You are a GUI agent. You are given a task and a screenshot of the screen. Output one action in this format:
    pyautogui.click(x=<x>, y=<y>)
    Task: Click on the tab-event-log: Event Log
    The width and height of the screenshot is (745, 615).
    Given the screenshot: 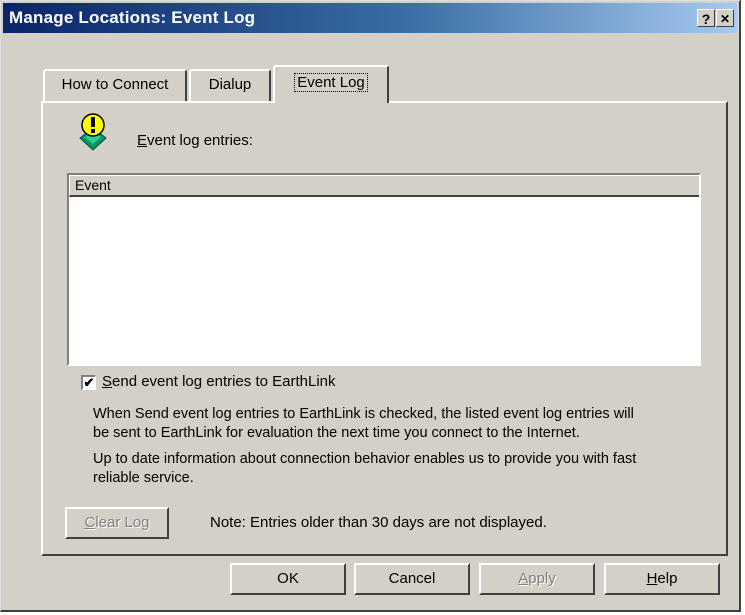 What is the action you would take?
    pyautogui.click(x=331, y=84)
    